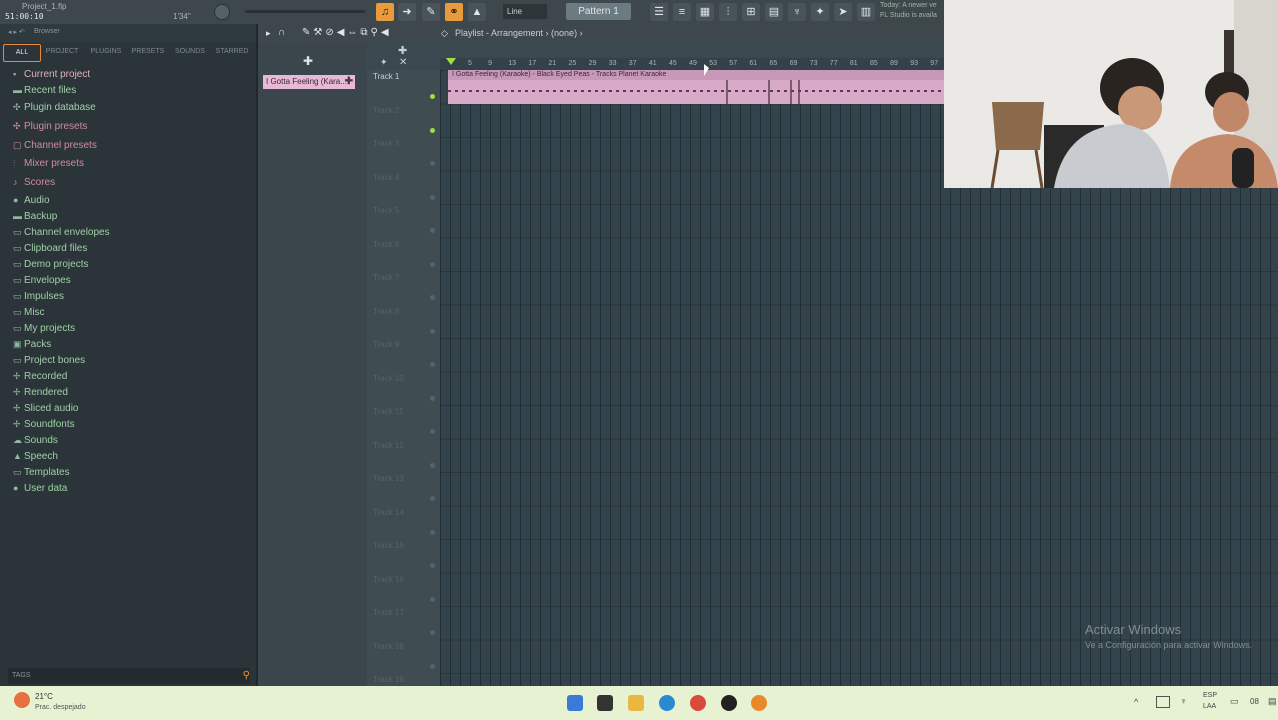 This screenshot has width=1278, height=720. What do you see at coordinates (388, 512) in the screenshot?
I see `track-label: Track 14` at bounding box center [388, 512].